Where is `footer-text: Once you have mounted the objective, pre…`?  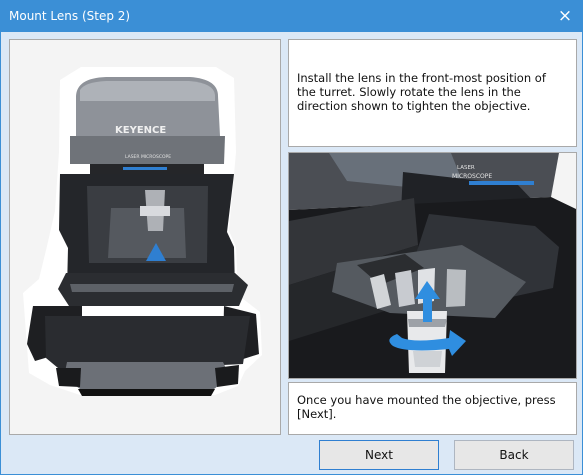
footer-text: Once you have mounted the objective, pre… is located at coordinates (426, 407).